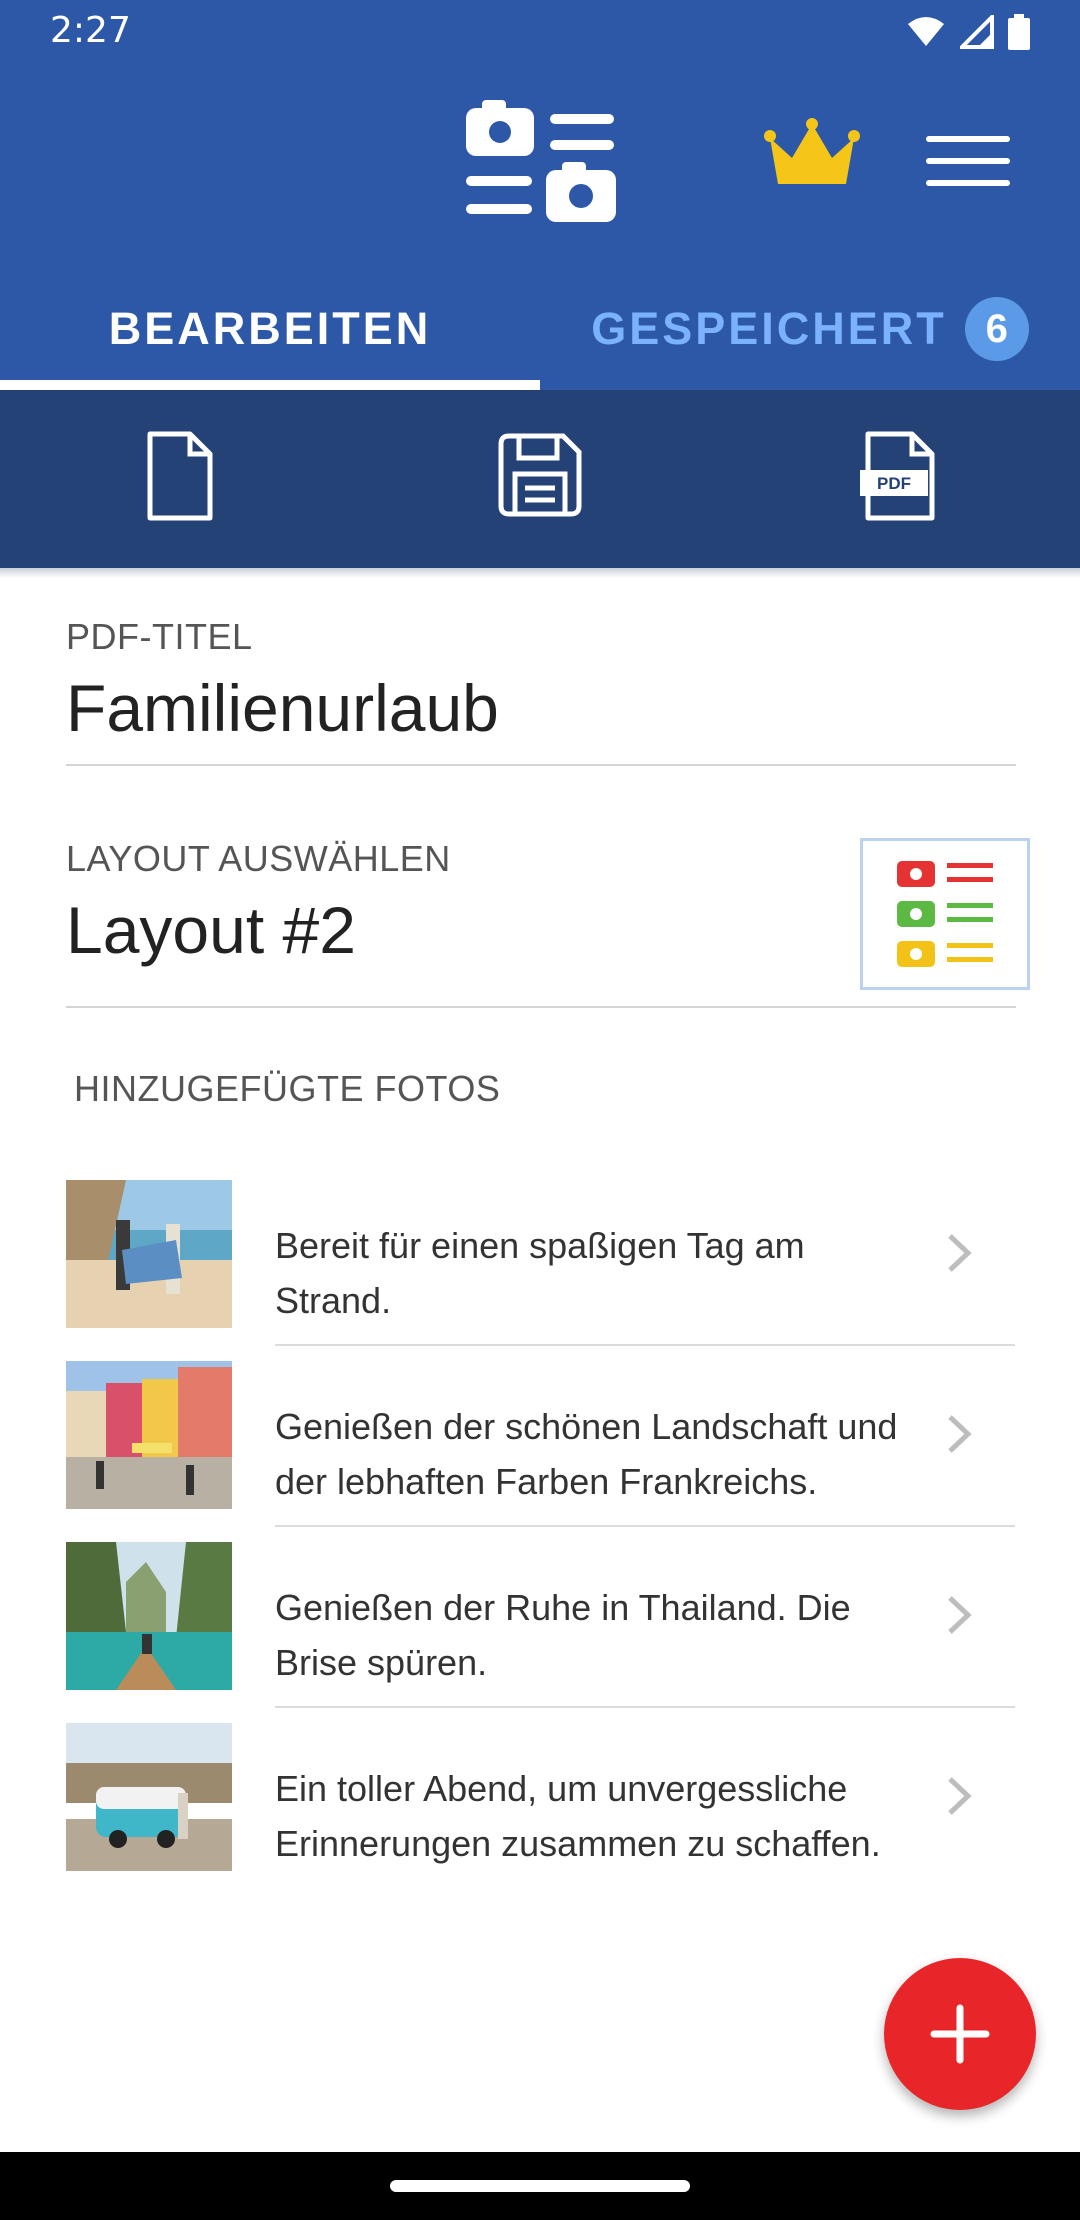 This screenshot has height=2220, width=1080. Describe the element at coordinates (149, 1435) in the screenshot. I see `photo-thumbnail-france` at that location.